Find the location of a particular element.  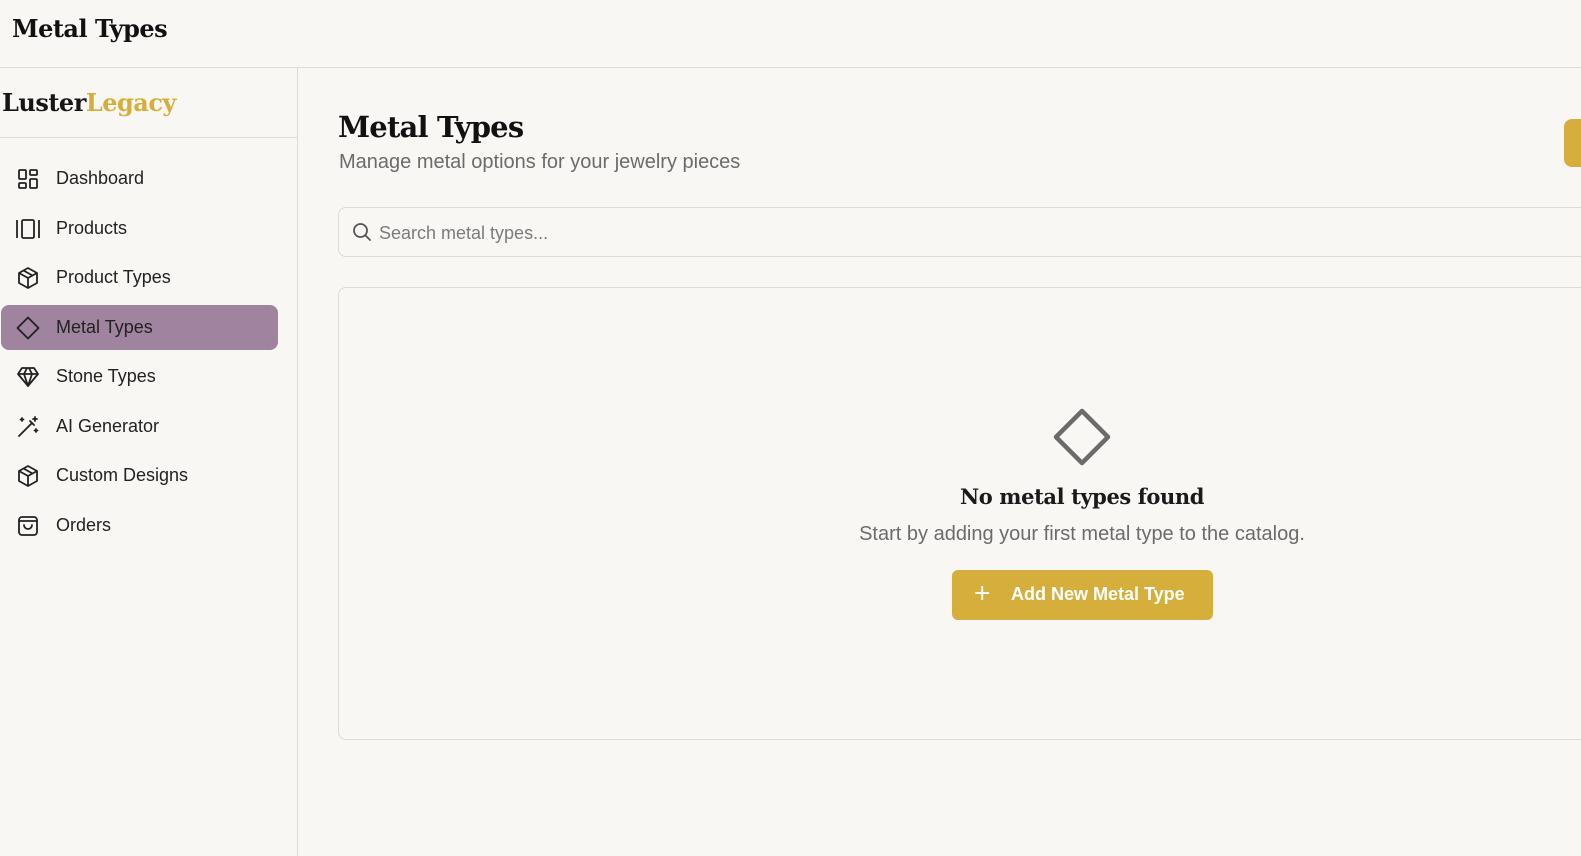

dashboard-icon is located at coordinates (28, 179).